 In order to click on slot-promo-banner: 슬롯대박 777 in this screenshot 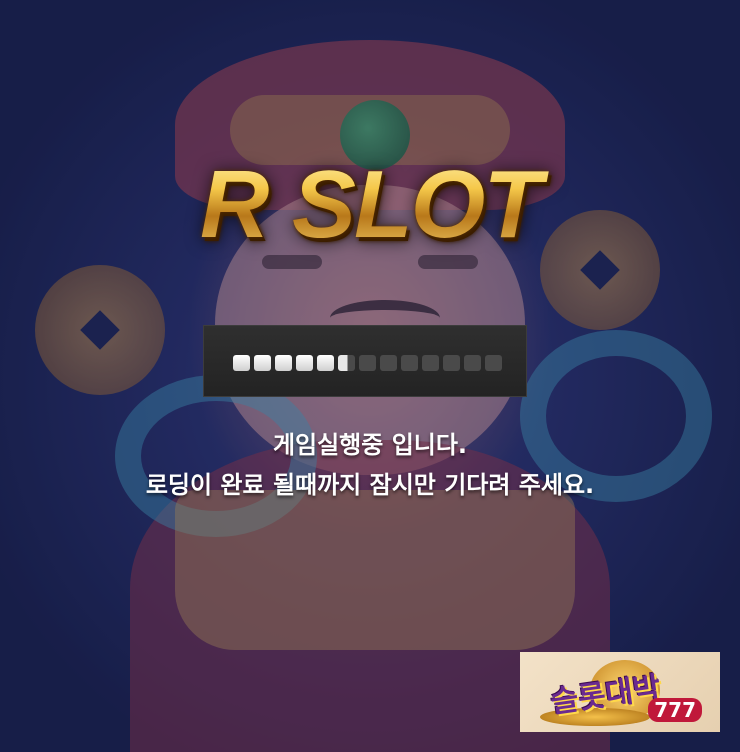, I will do `click(620, 692)`.